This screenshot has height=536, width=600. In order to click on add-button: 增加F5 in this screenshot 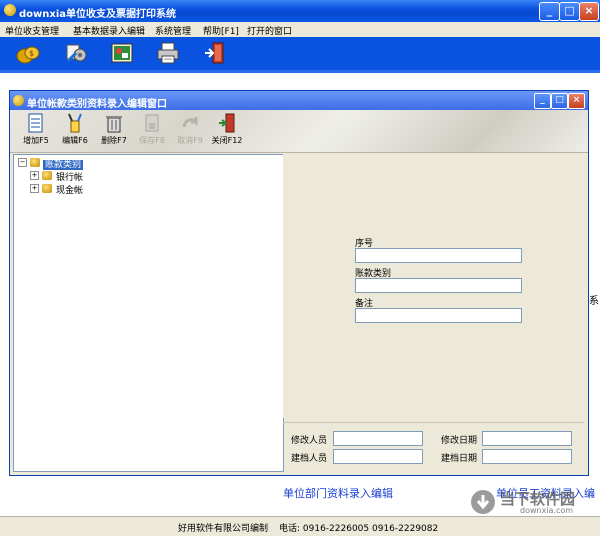, I will do `click(36, 131)`.